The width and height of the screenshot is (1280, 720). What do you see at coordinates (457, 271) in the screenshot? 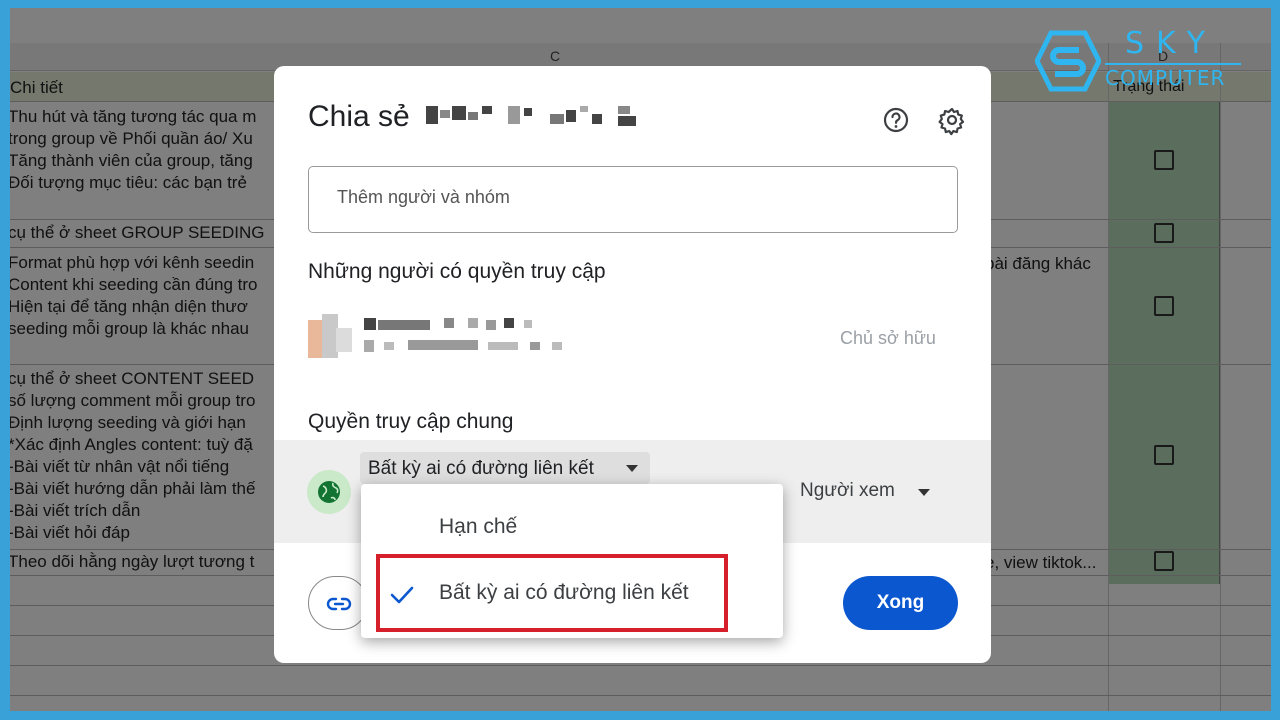
I see `people-with-access-heading: Những người có quyền truy cập` at bounding box center [457, 271].